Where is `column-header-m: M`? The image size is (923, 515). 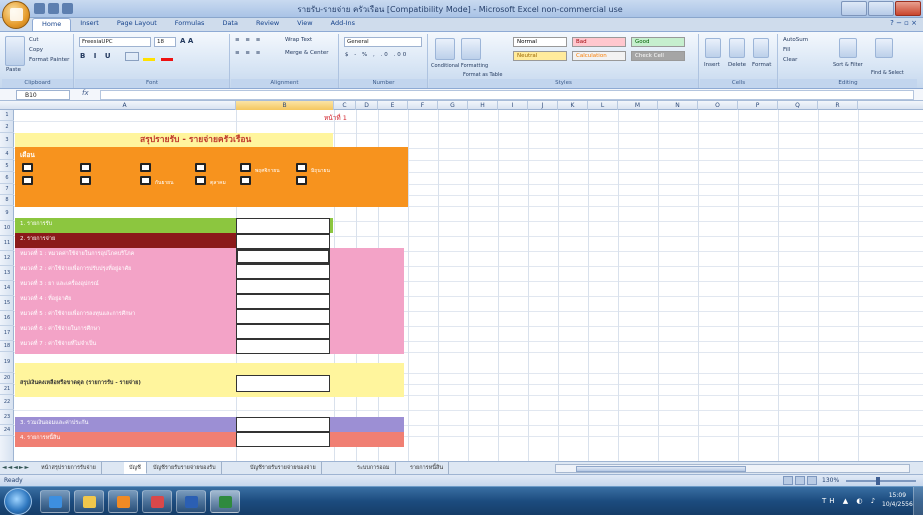 column-header-m: M is located at coordinates (638, 105).